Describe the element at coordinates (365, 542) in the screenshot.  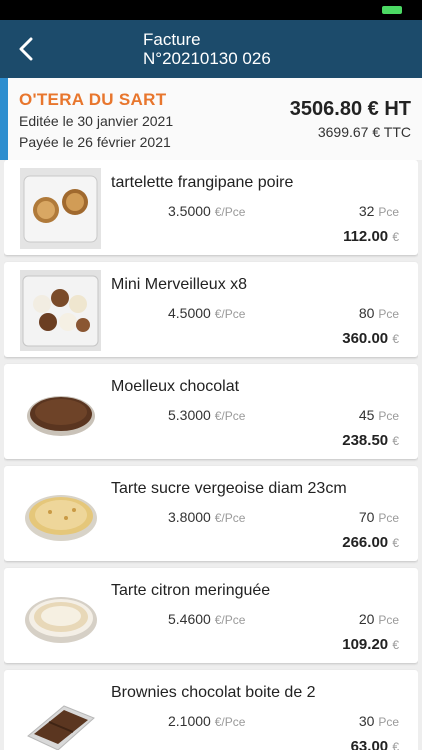
I see `line-total-value: 266.00` at that location.